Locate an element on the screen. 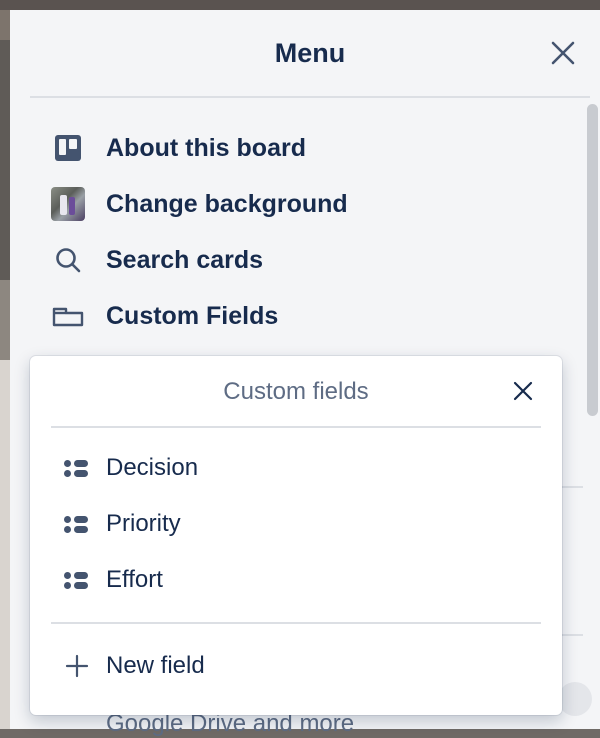 The height and width of the screenshot is (738, 600). custom-field-label: Effort is located at coordinates (134, 579).